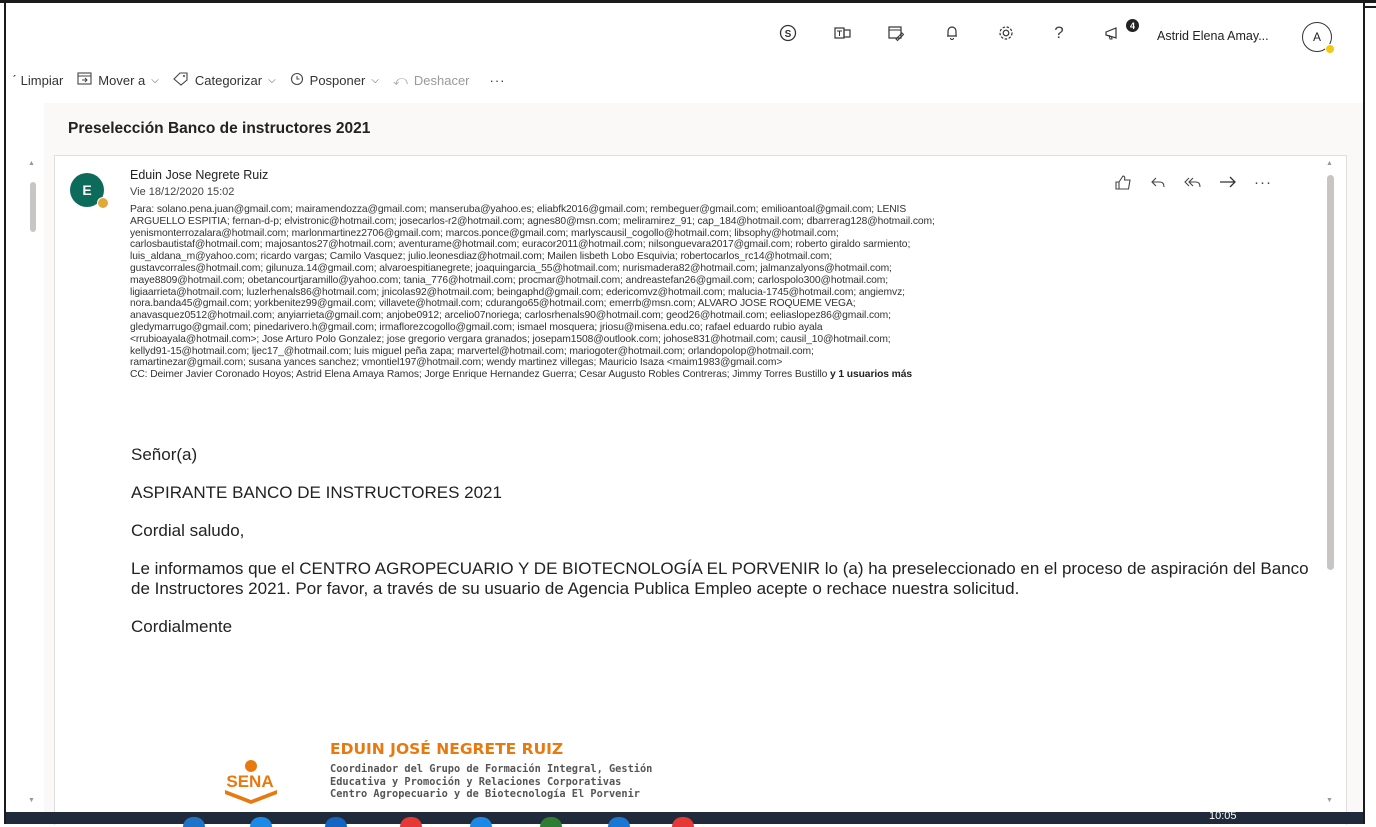 This screenshot has width=1376, height=827. I want to click on calendar-icon, so click(896, 33).